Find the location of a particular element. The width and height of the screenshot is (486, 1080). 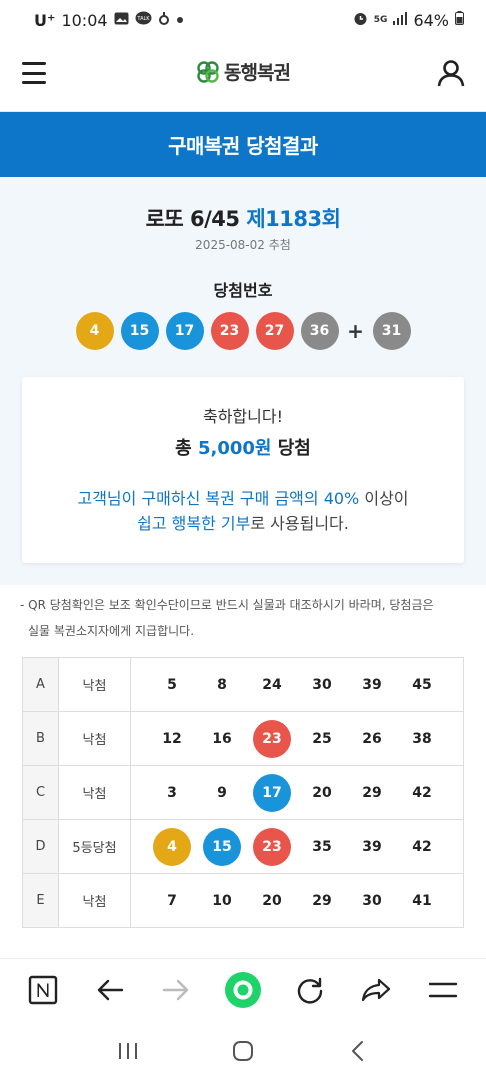

matched-number: 17 is located at coordinates (272, 792).